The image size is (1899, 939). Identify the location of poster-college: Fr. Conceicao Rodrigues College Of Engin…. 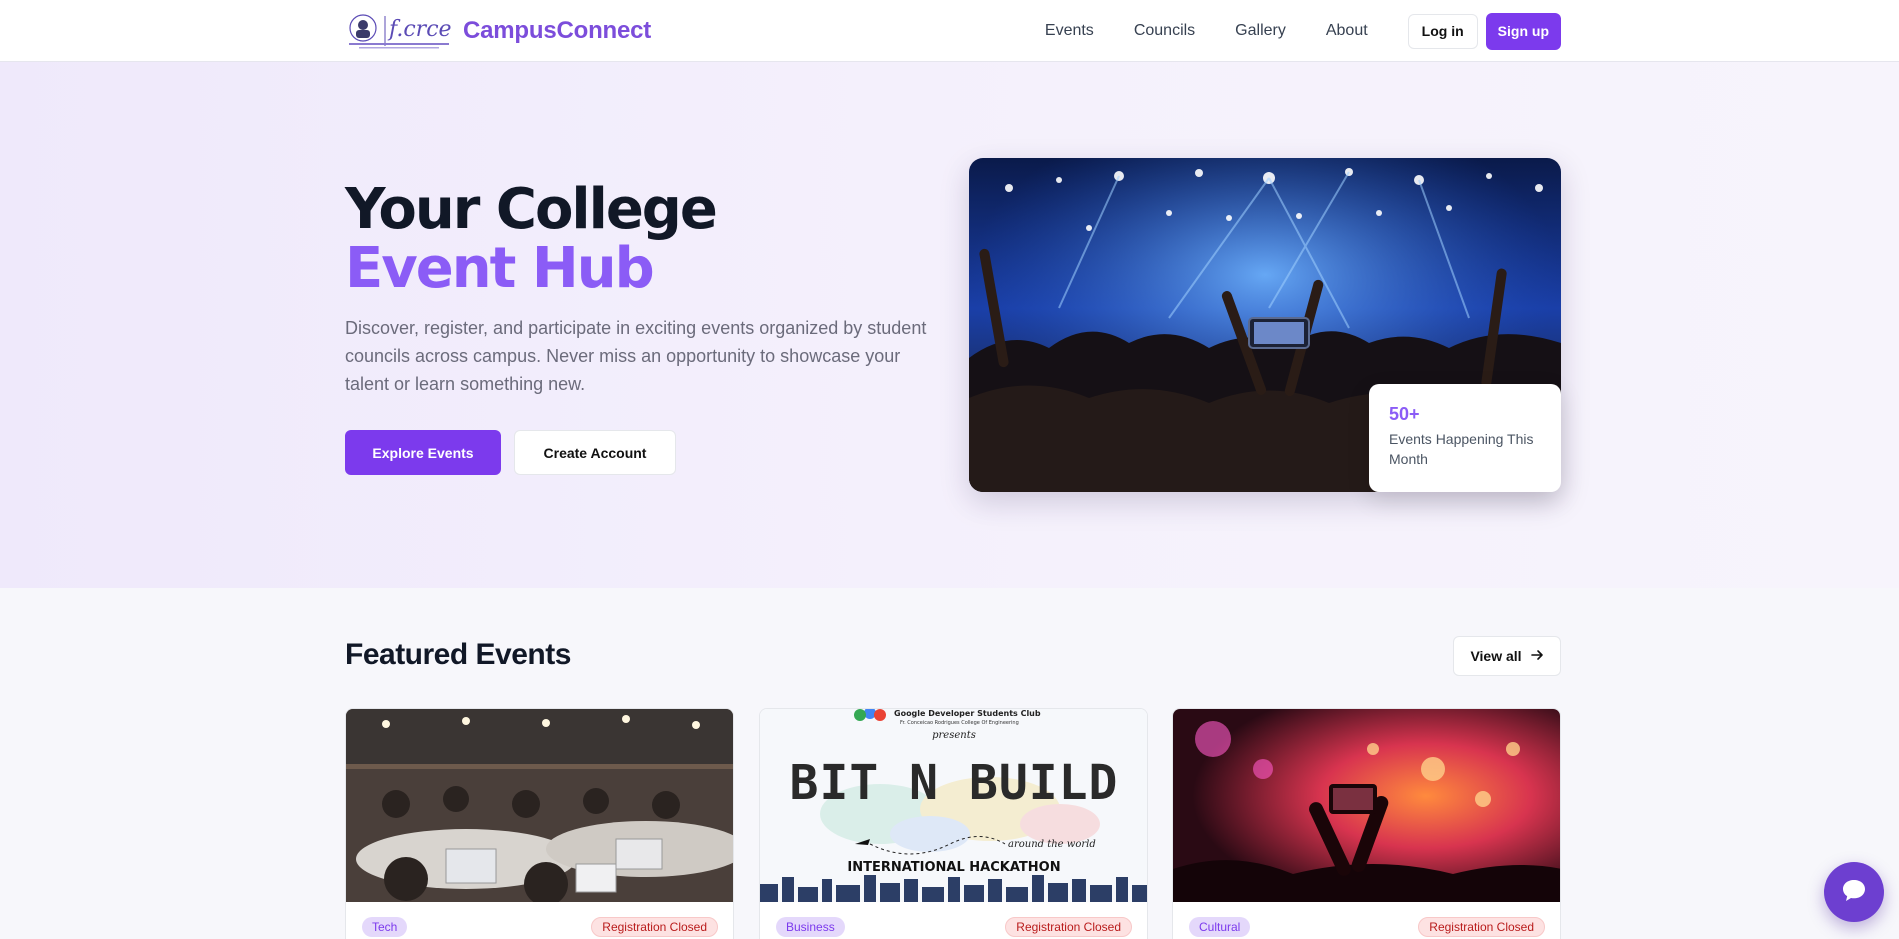
(959, 723).